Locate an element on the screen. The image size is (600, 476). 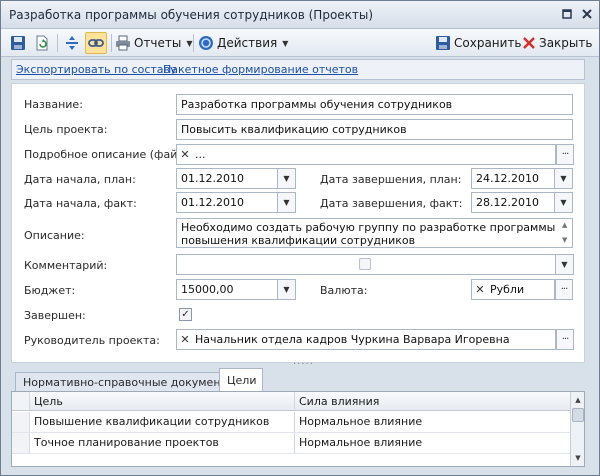
close-label: Закрыть is located at coordinates (566, 43).